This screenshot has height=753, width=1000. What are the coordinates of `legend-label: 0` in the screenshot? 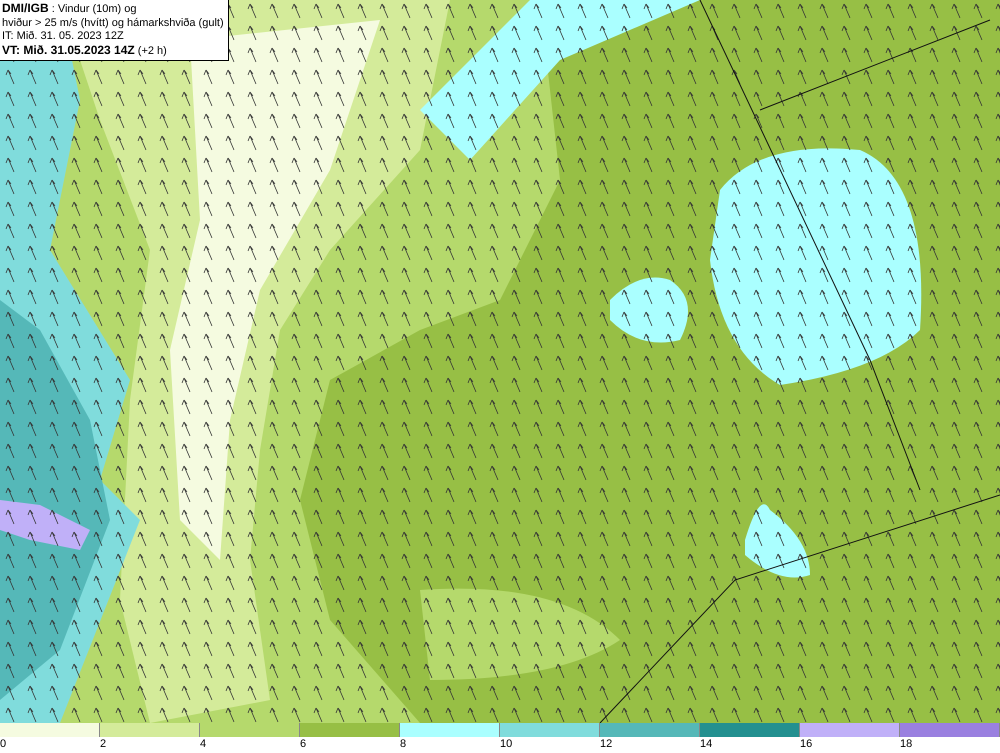 It's located at (3, 744).